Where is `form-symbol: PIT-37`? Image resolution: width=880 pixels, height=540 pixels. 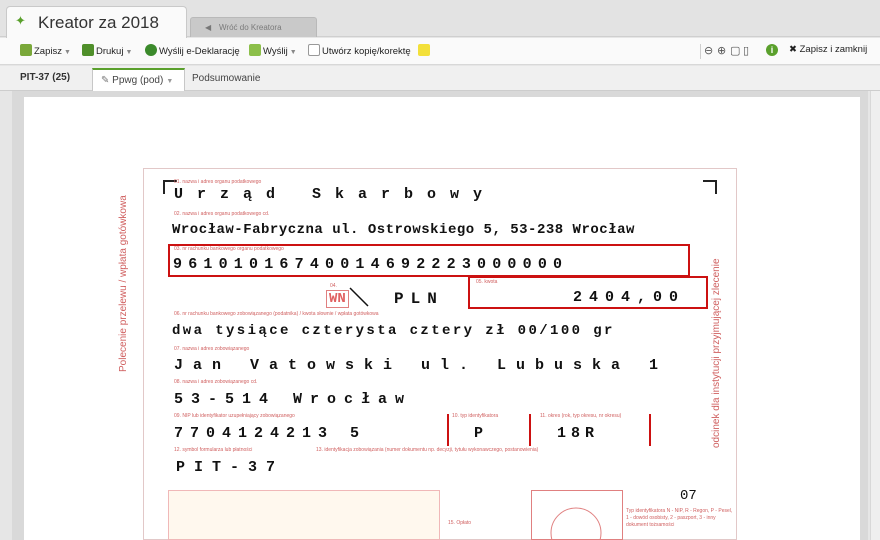 form-symbol: PIT-37 is located at coordinates (230, 467).